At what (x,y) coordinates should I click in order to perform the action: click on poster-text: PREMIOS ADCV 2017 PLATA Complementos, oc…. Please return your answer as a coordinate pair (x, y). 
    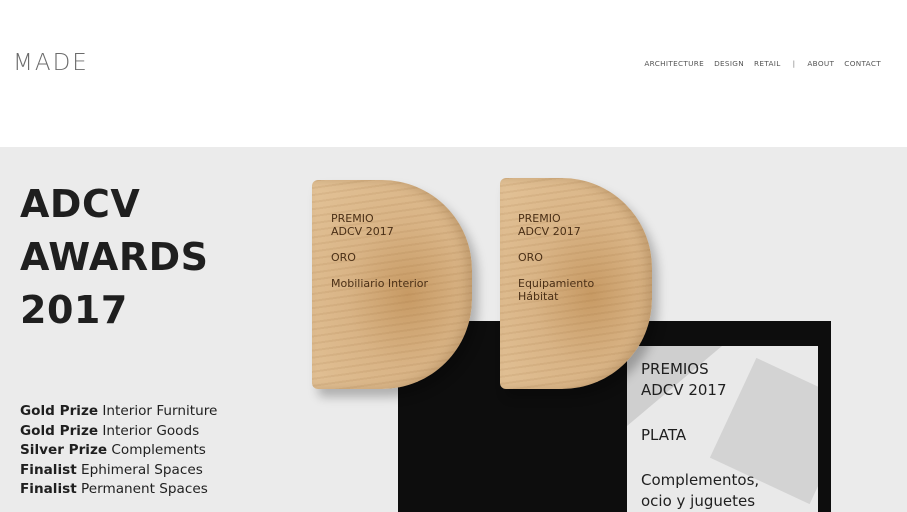
    Looking at the image, I should click on (700, 435).